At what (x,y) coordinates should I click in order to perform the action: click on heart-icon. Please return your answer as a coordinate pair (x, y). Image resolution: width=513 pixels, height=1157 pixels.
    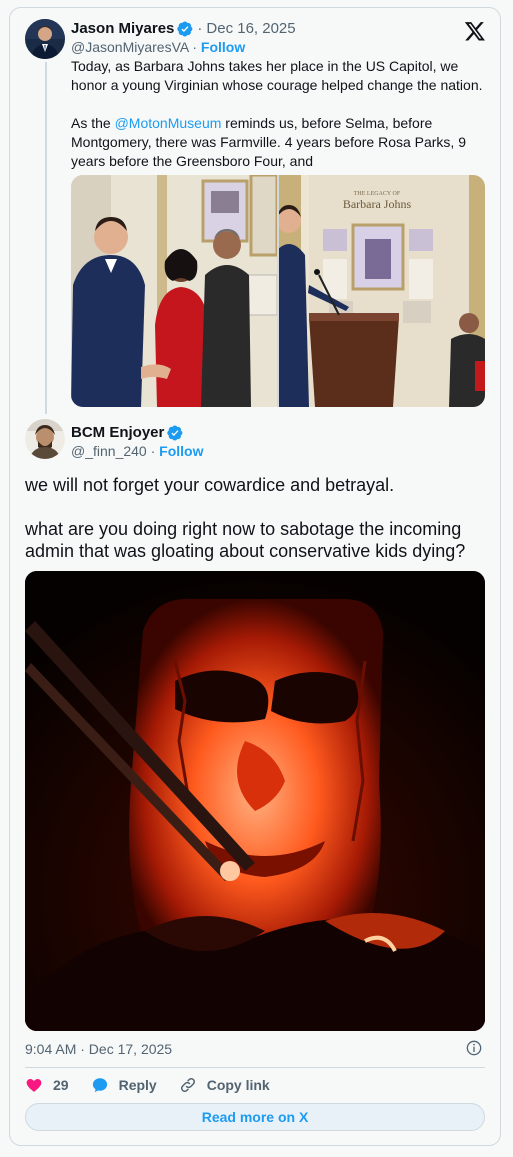
    Looking at the image, I should click on (34, 1085).